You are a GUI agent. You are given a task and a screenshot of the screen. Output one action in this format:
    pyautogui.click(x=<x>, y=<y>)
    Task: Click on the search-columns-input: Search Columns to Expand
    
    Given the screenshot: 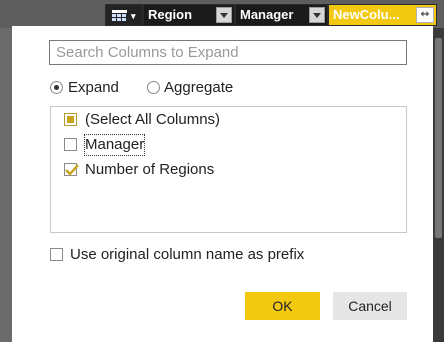 What is the action you would take?
    pyautogui.click(x=228, y=52)
    